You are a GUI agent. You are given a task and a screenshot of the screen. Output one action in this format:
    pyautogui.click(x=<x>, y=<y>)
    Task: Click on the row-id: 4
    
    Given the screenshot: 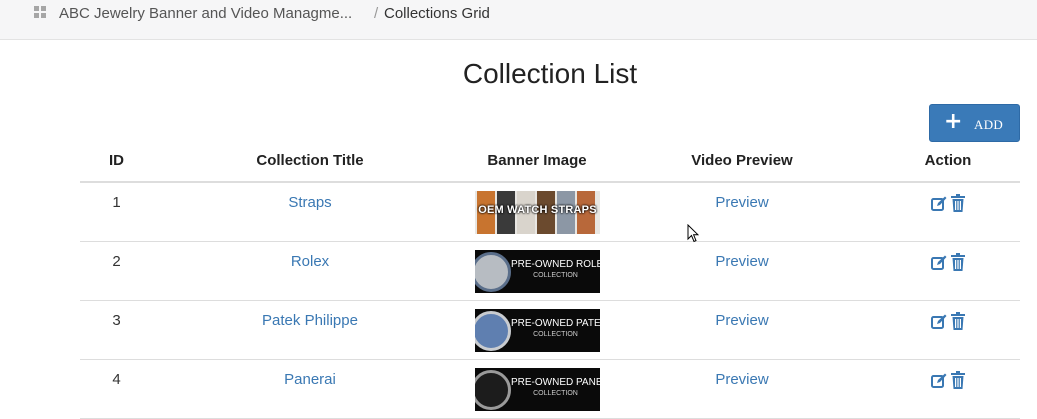 What is the action you would take?
    pyautogui.click(x=116, y=379)
    